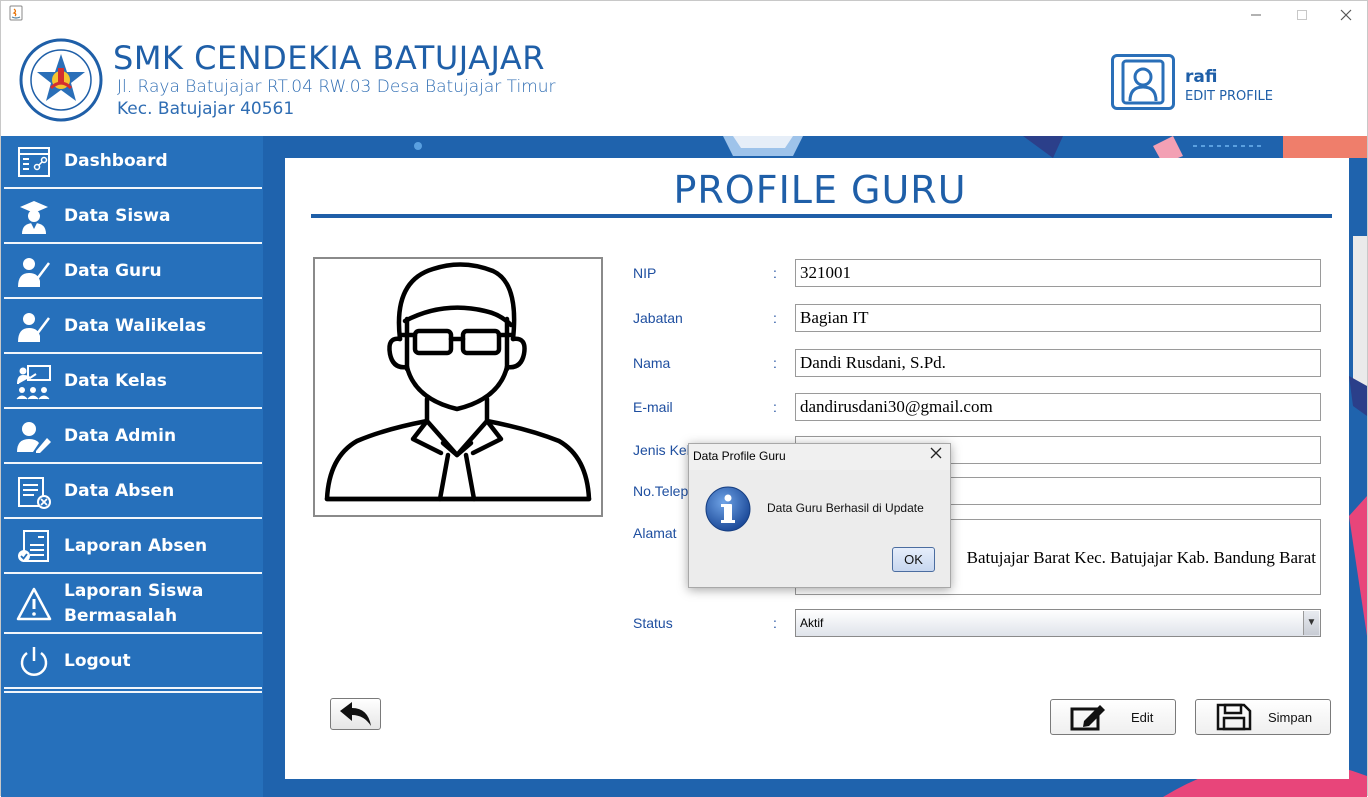  What do you see at coordinates (113, 271) in the screenshot?
I see `sidebar-item-label: Data Guru` at bounding box center [113, 271].